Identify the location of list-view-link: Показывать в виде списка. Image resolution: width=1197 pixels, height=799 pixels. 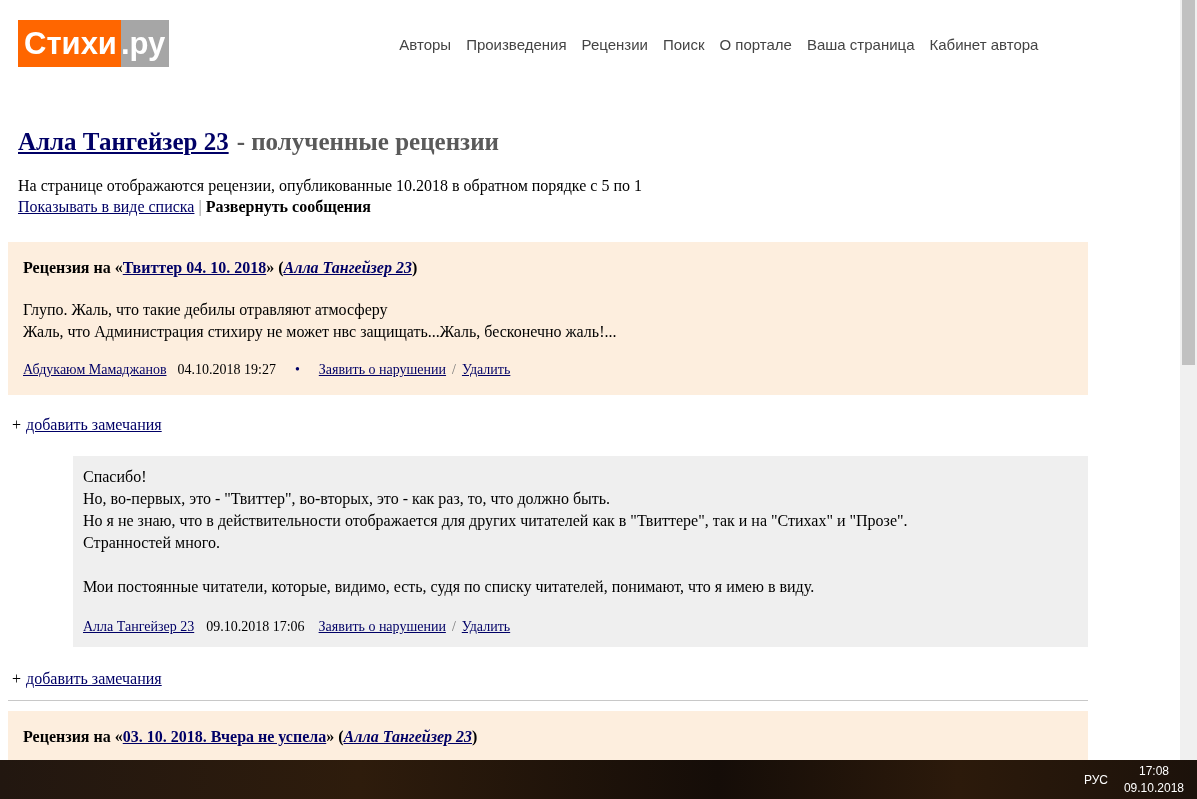
(106, 206).